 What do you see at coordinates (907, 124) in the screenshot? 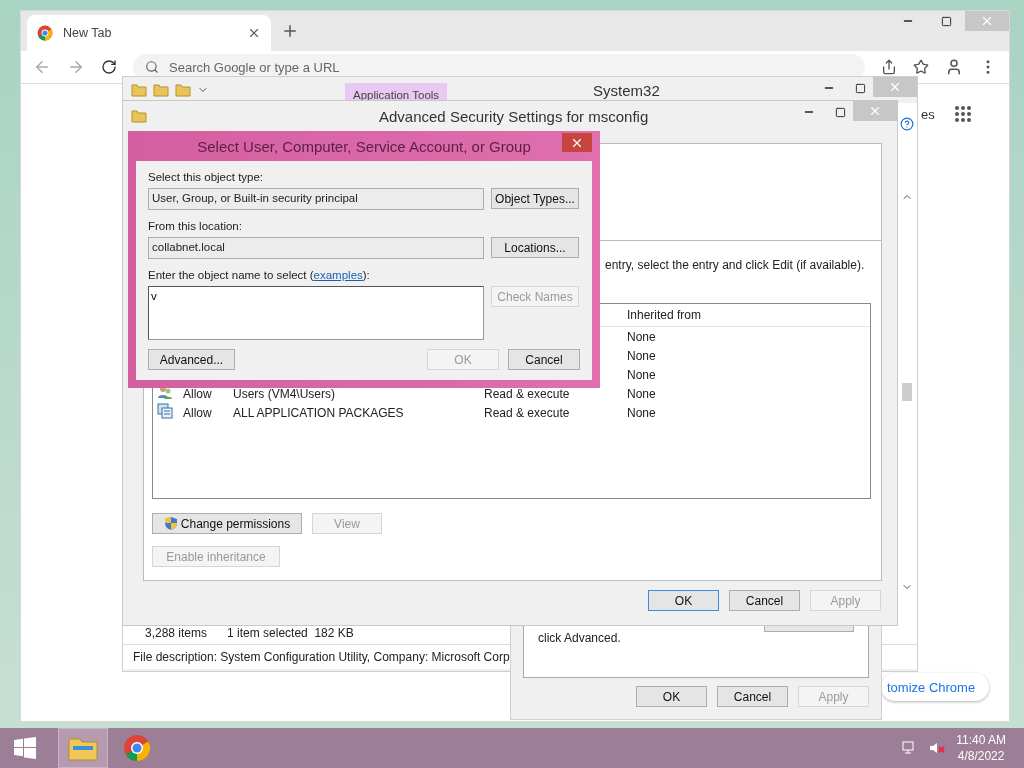
I see `help-icon` at bounding box center [907, 124].